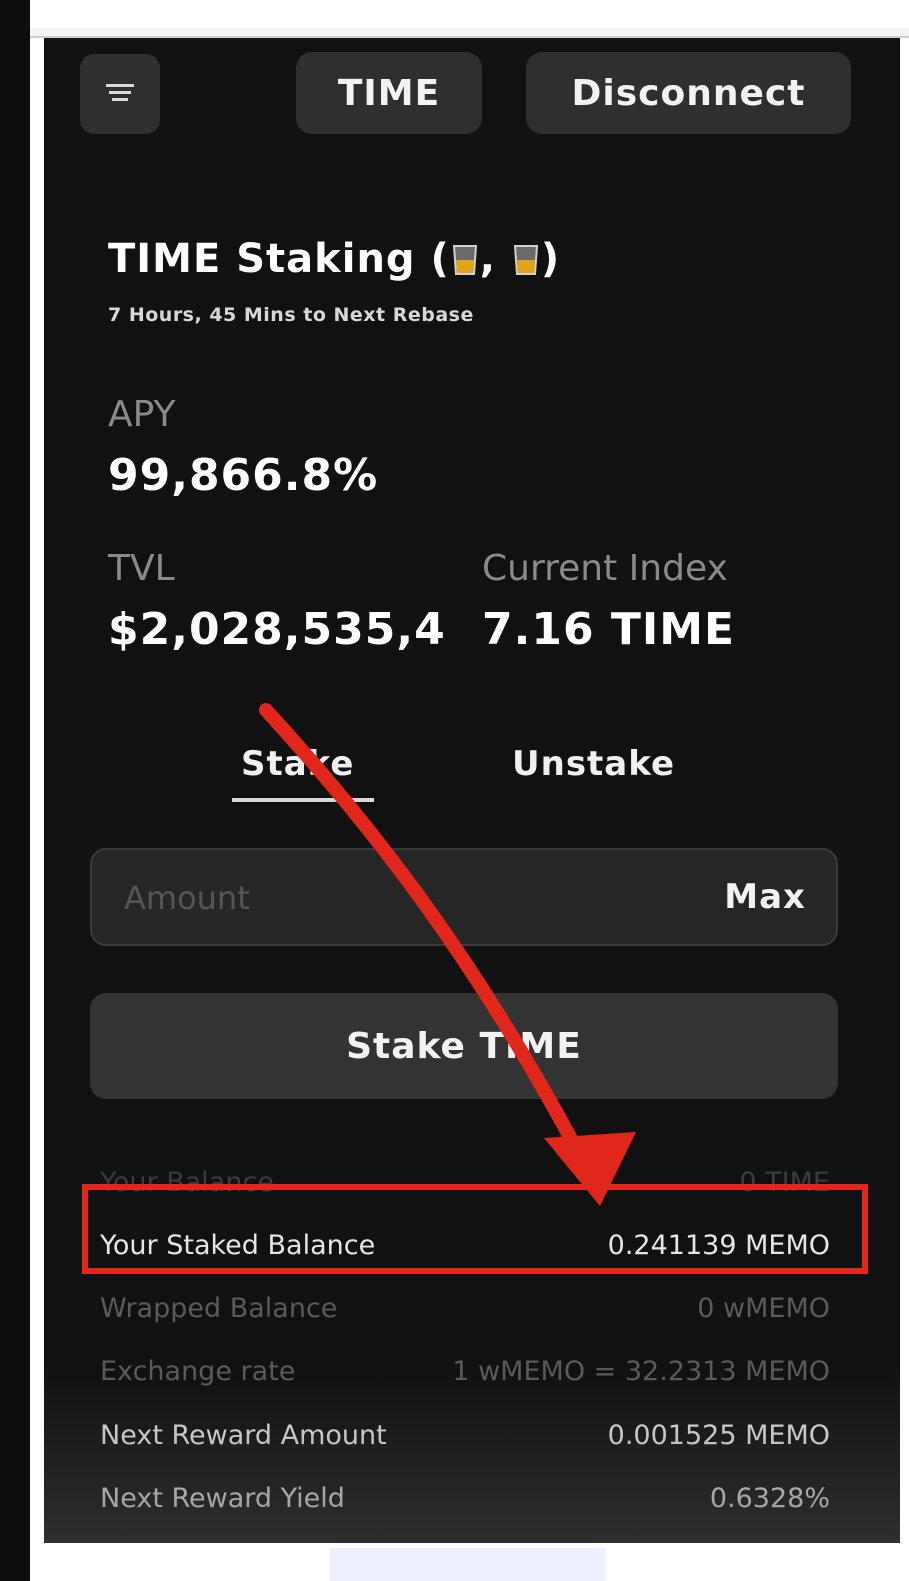 Image resolution: width=909 pixels, height=1581 pixels. Describe the element at coordinates (15, 790) in the screenshot. I see `background-left-strip` at that location.